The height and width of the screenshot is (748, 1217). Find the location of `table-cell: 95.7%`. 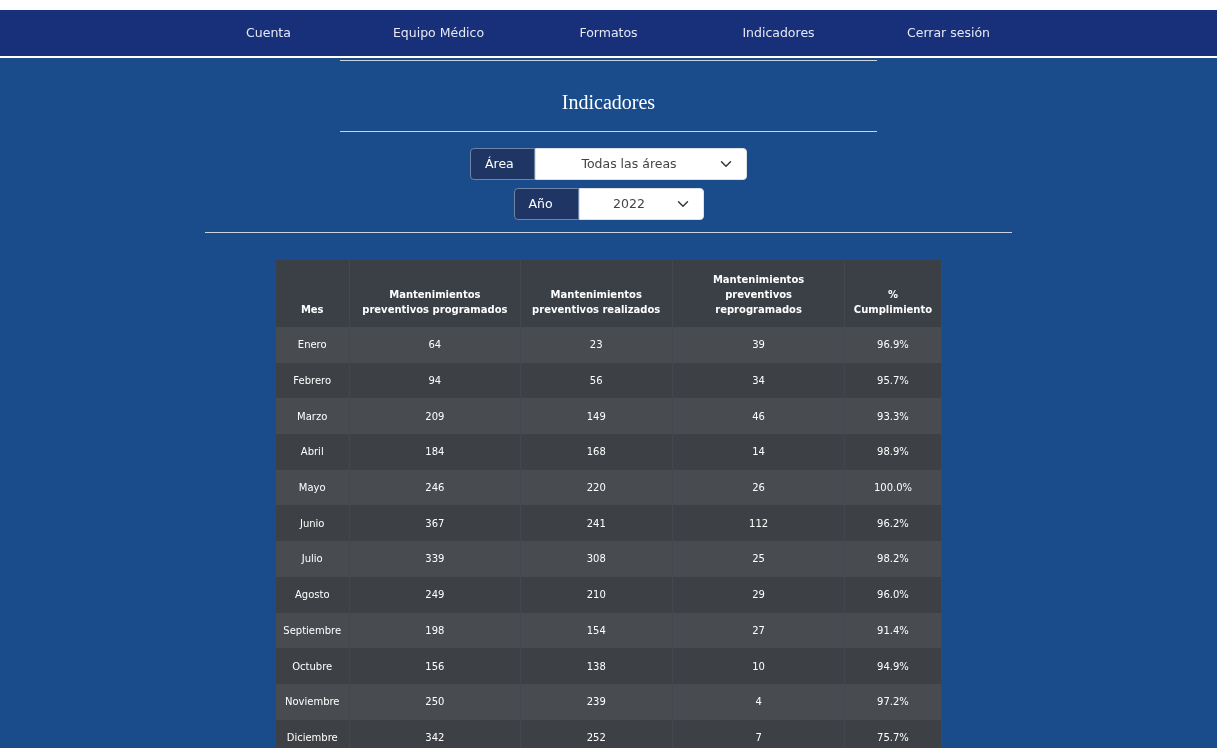

table-cell: 95.7% is located at coordinates (892, 380).